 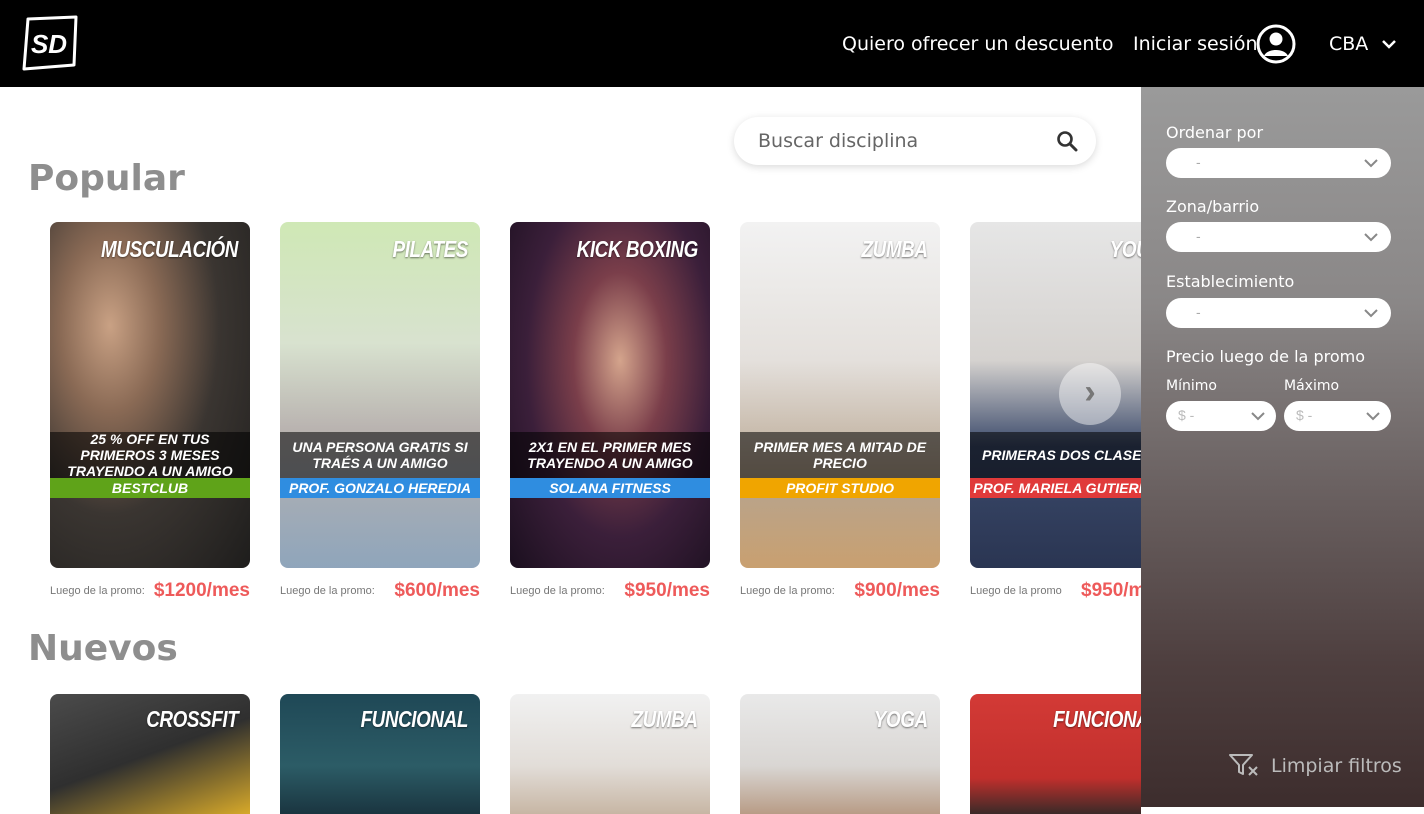 I want to click on carousel-next-button: ›, so click(x=1090, y=394).